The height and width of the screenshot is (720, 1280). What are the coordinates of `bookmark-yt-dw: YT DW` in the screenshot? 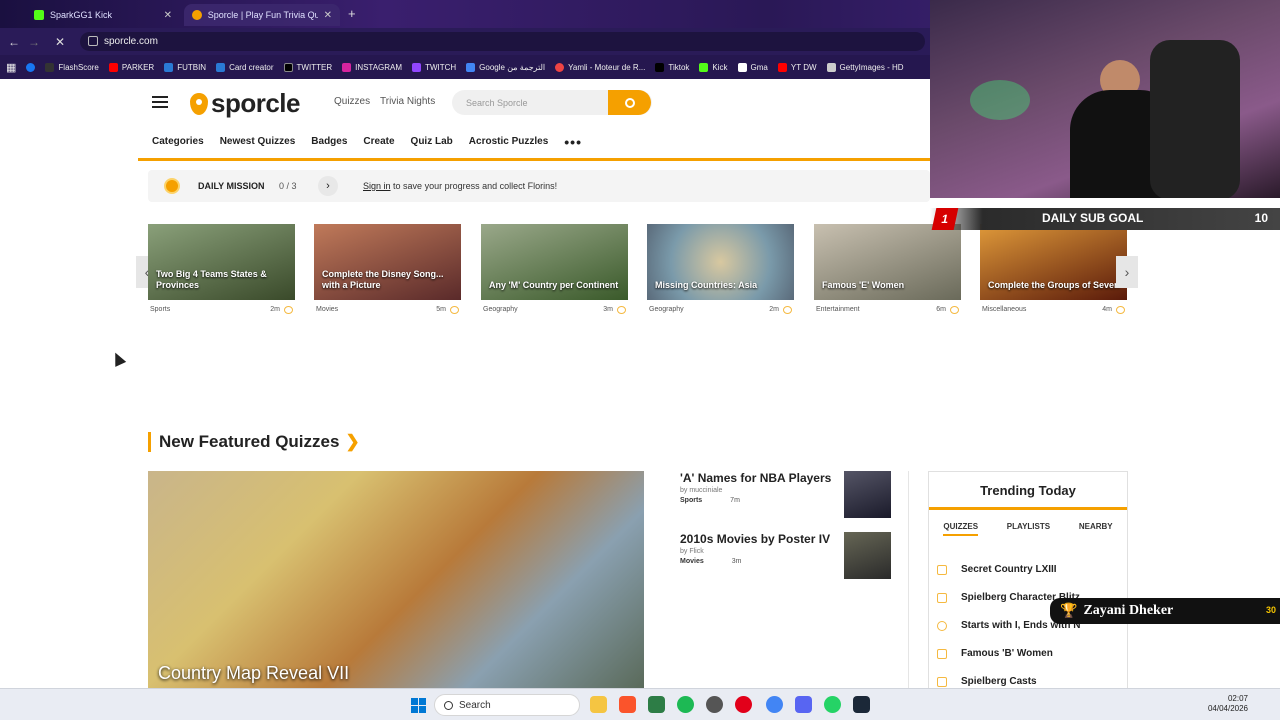 It's located at (797, 67).